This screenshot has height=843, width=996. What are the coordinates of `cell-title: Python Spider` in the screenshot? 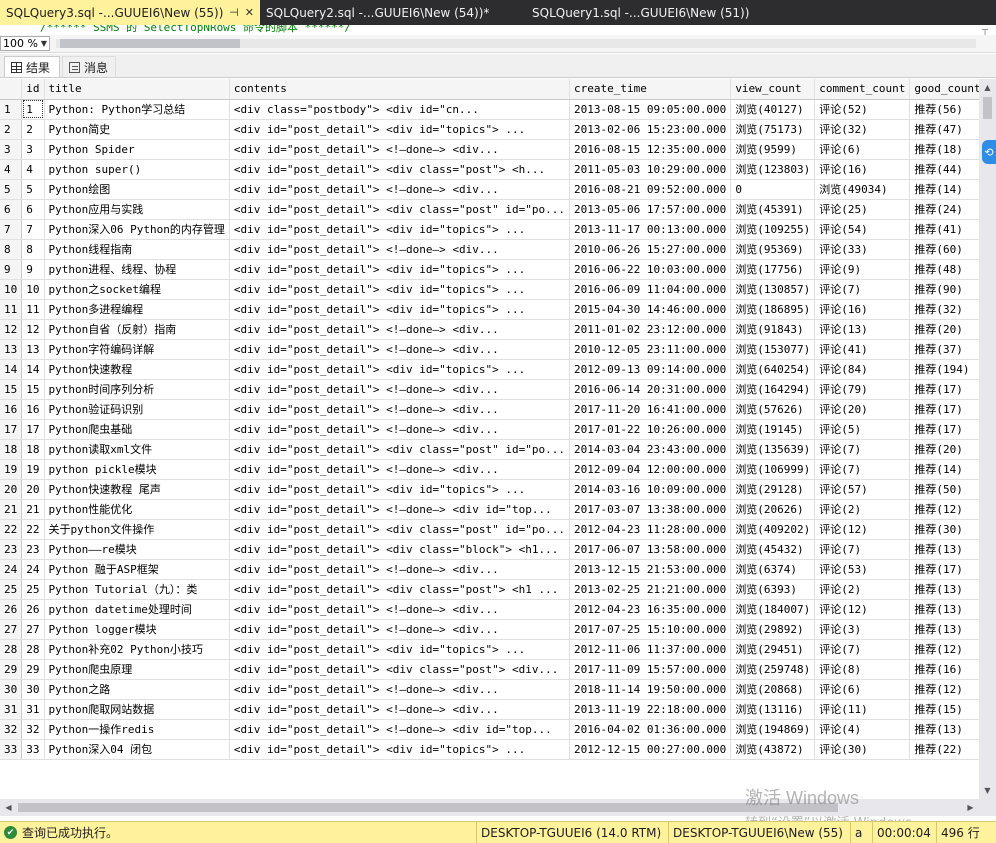 It's located at (137, 149).